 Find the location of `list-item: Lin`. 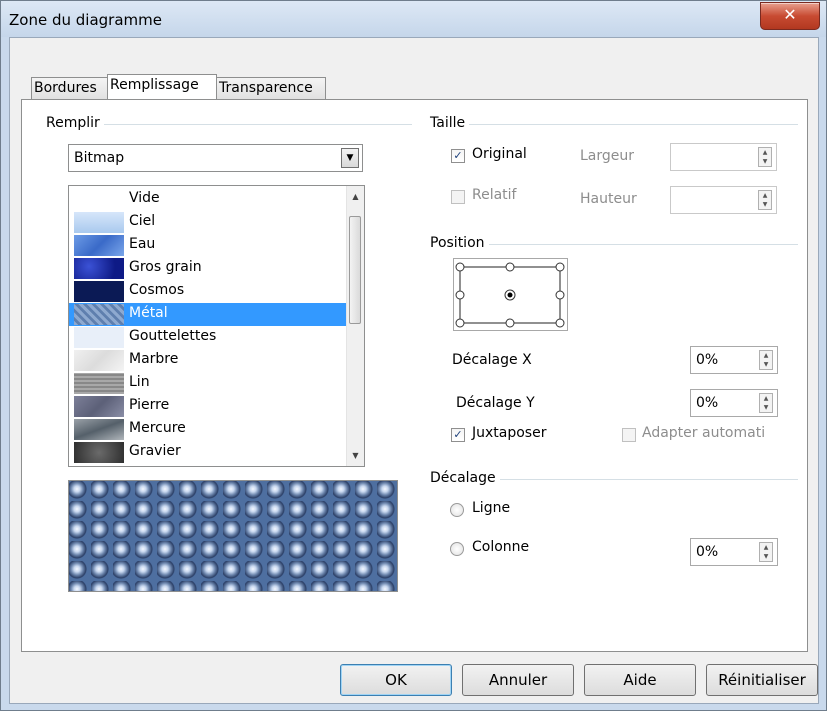

list-item: Lin is located at coordinates (216, 383).